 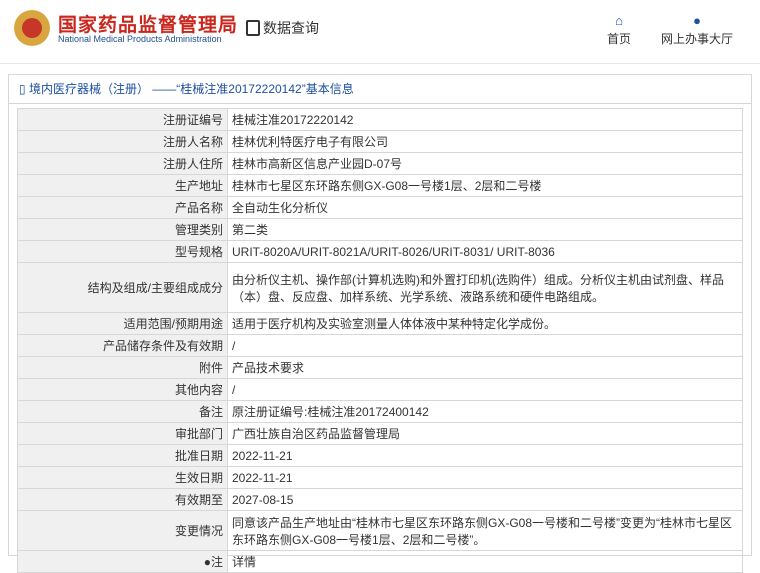 I want to click on field-label: 产品储存条件及有效期, so click(x=122, y=345).